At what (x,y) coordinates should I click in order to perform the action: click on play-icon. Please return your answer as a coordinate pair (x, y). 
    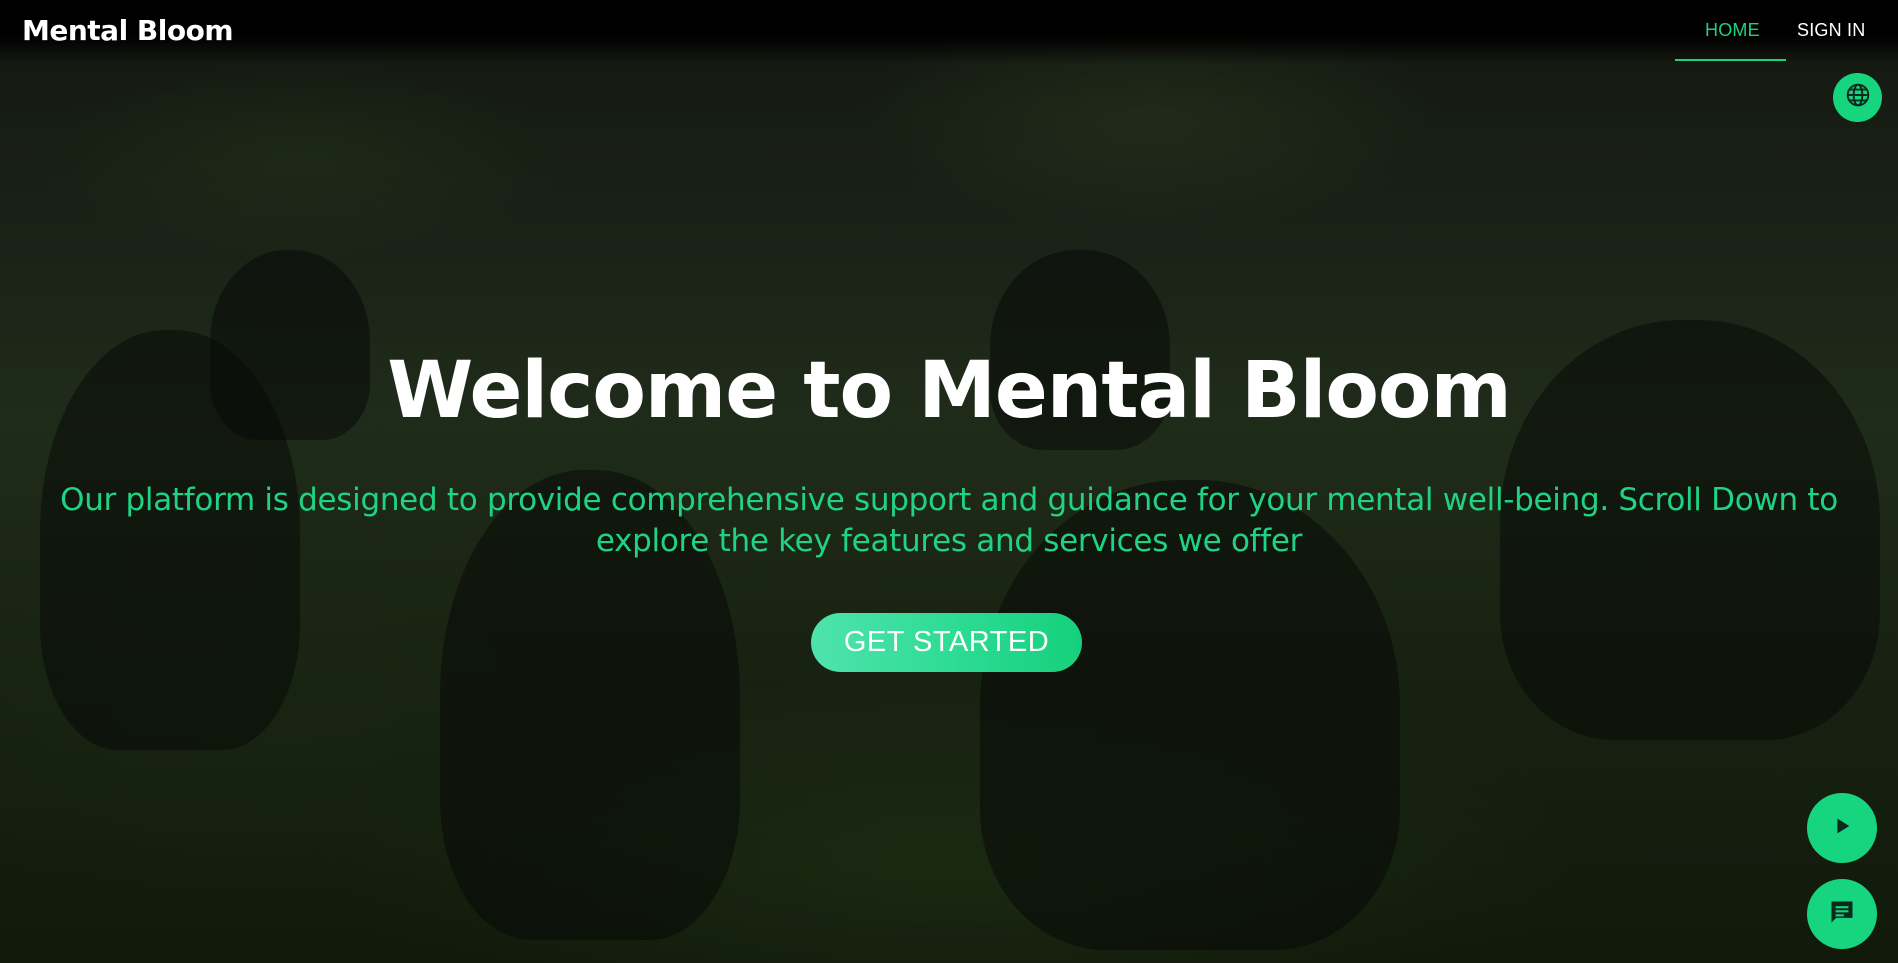
    Looking at the image, I should click on (1842, 828).